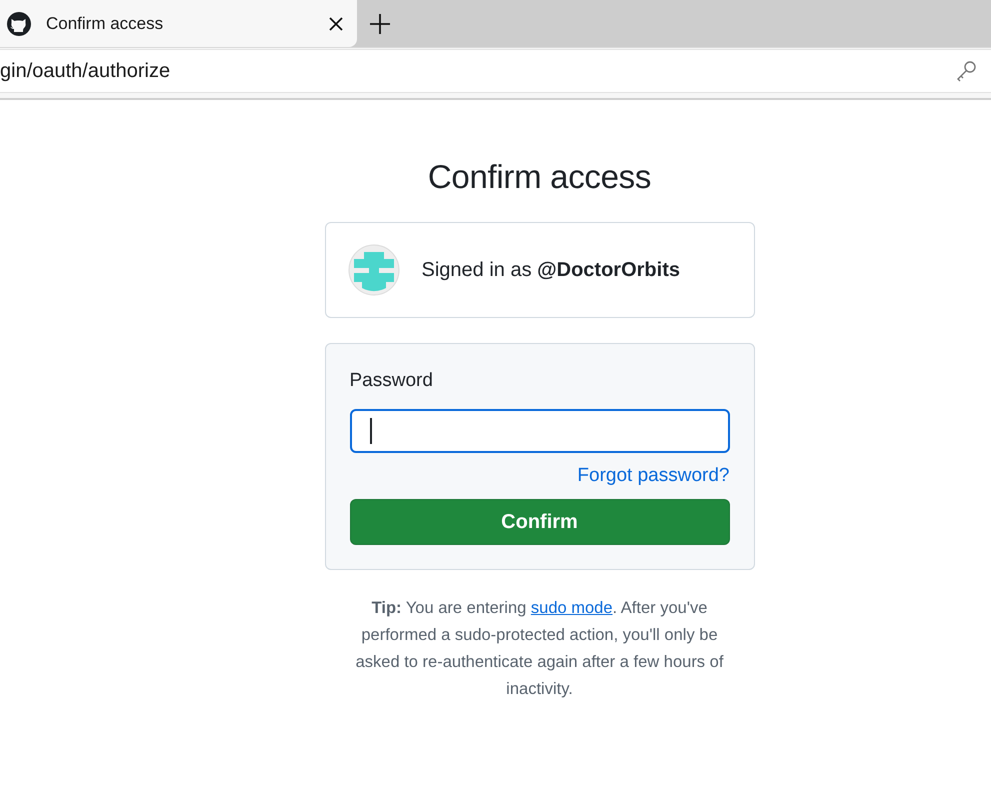 Image resolution: width=991 pixels, height=804 pixels. What do you see at coordinates (371, 431) in the screenshot?
I see `text-cursor` at bounding box center [371, 431].